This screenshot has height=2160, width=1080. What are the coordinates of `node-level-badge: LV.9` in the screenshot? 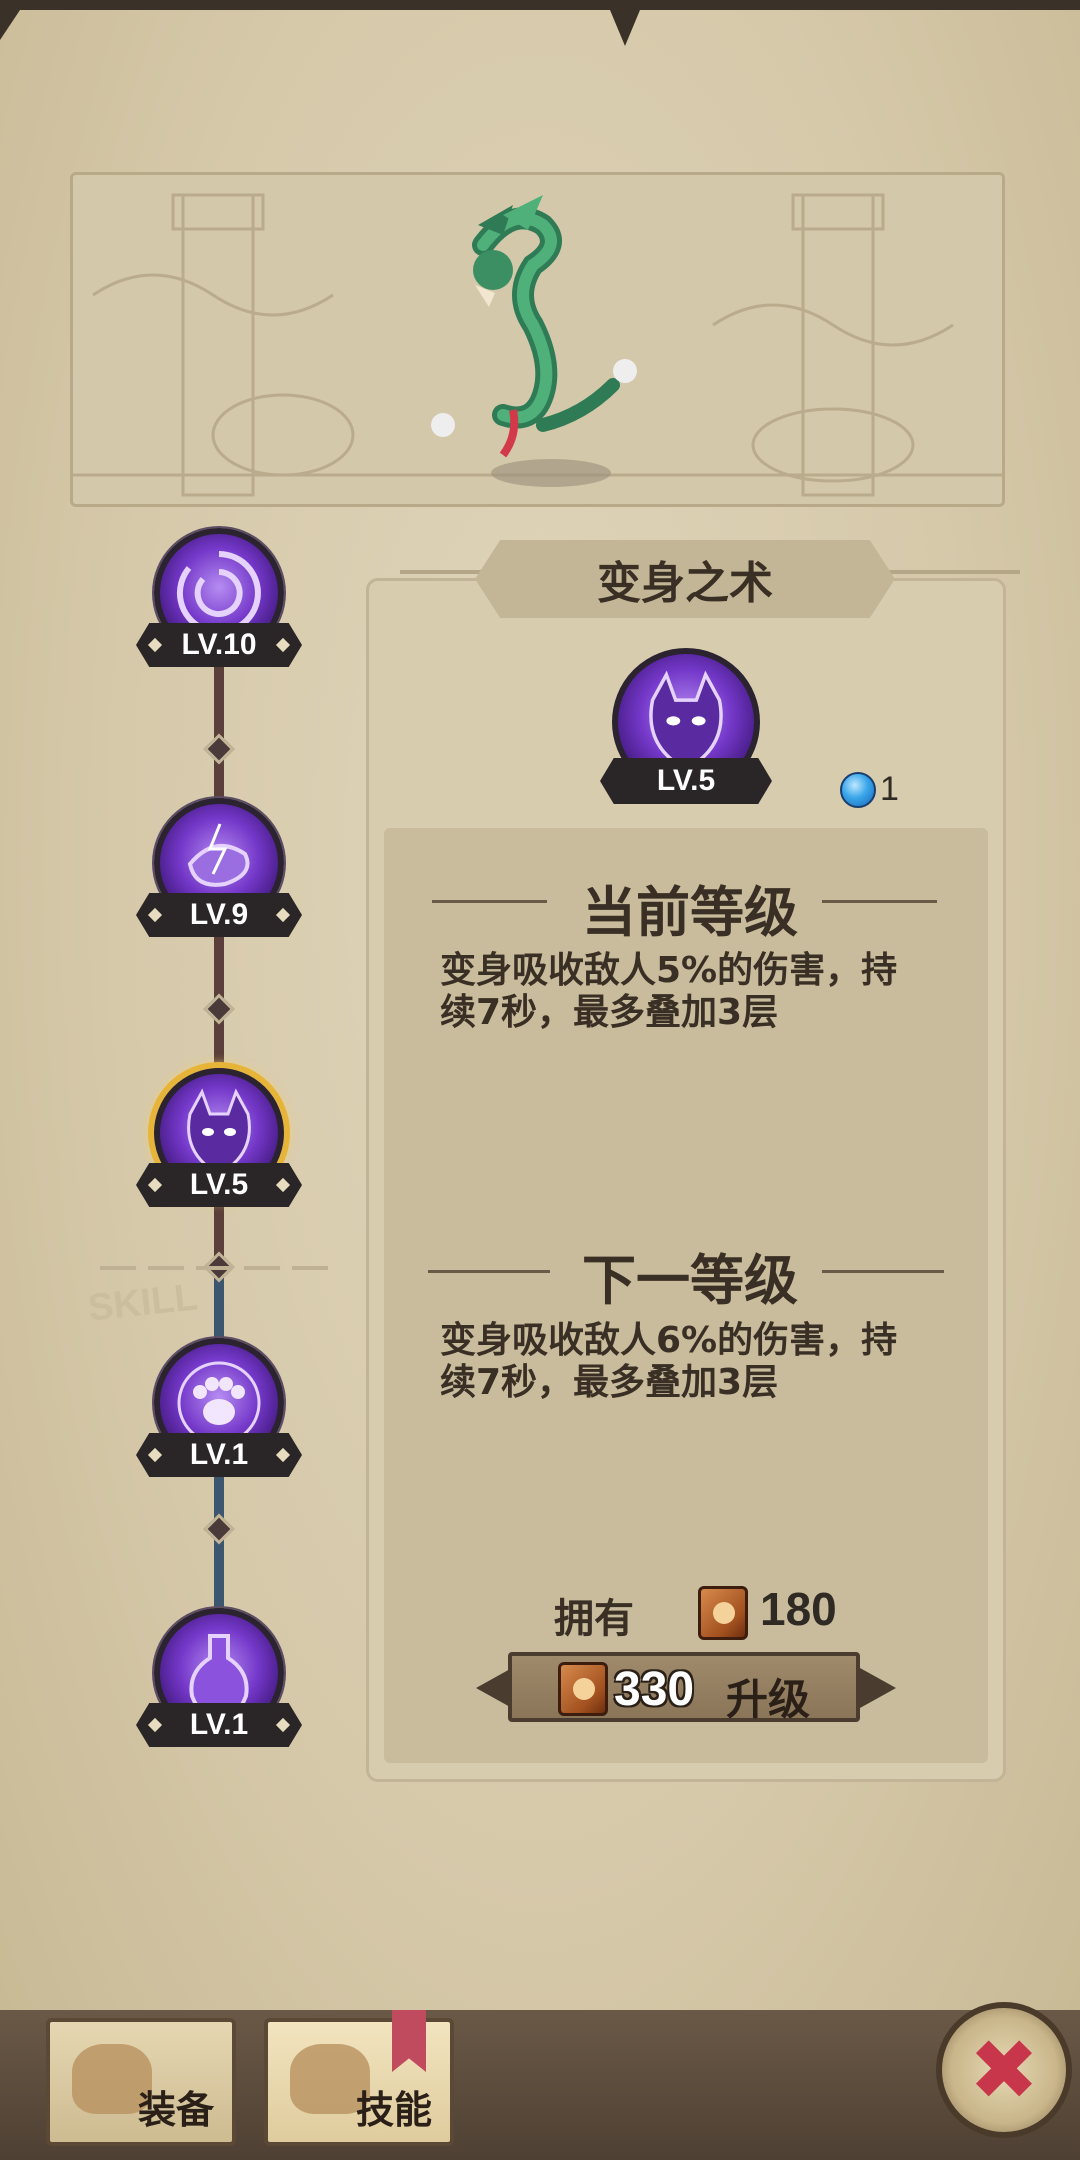 It's located at (219, 915).